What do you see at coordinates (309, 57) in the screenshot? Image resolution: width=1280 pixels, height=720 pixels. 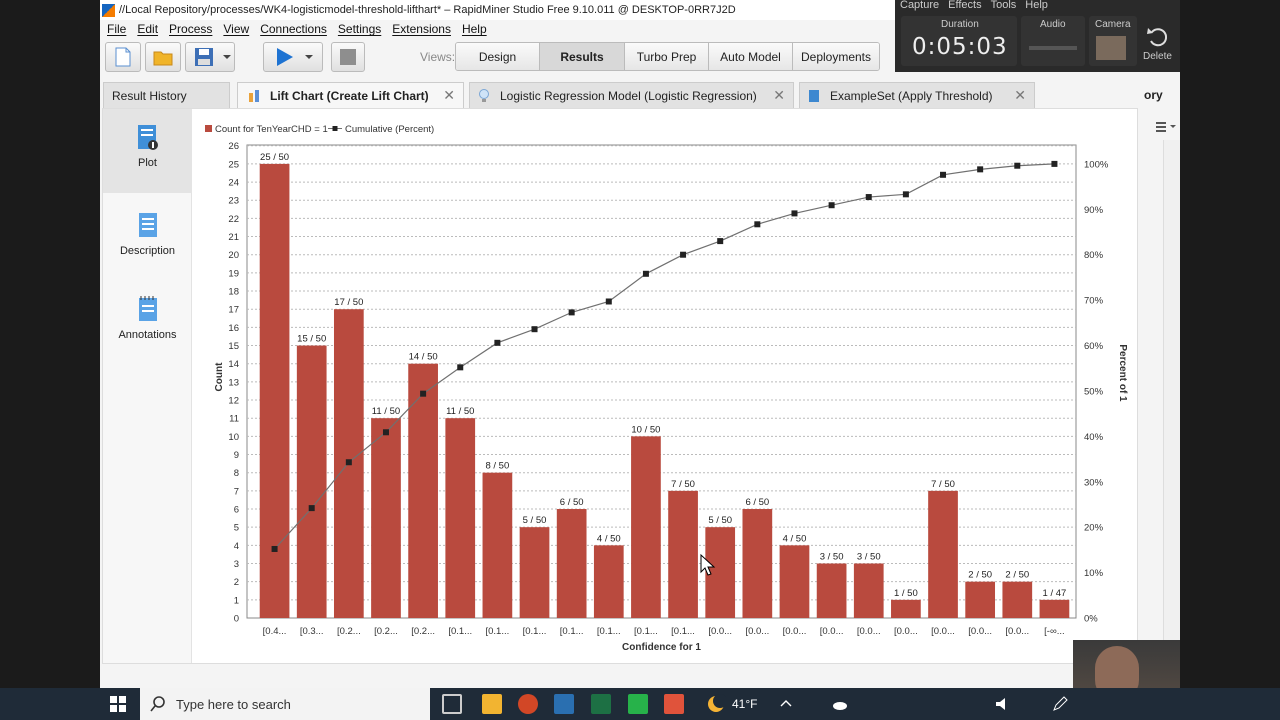 I see `chevron-down-icon` at bounding box center [309, 57].